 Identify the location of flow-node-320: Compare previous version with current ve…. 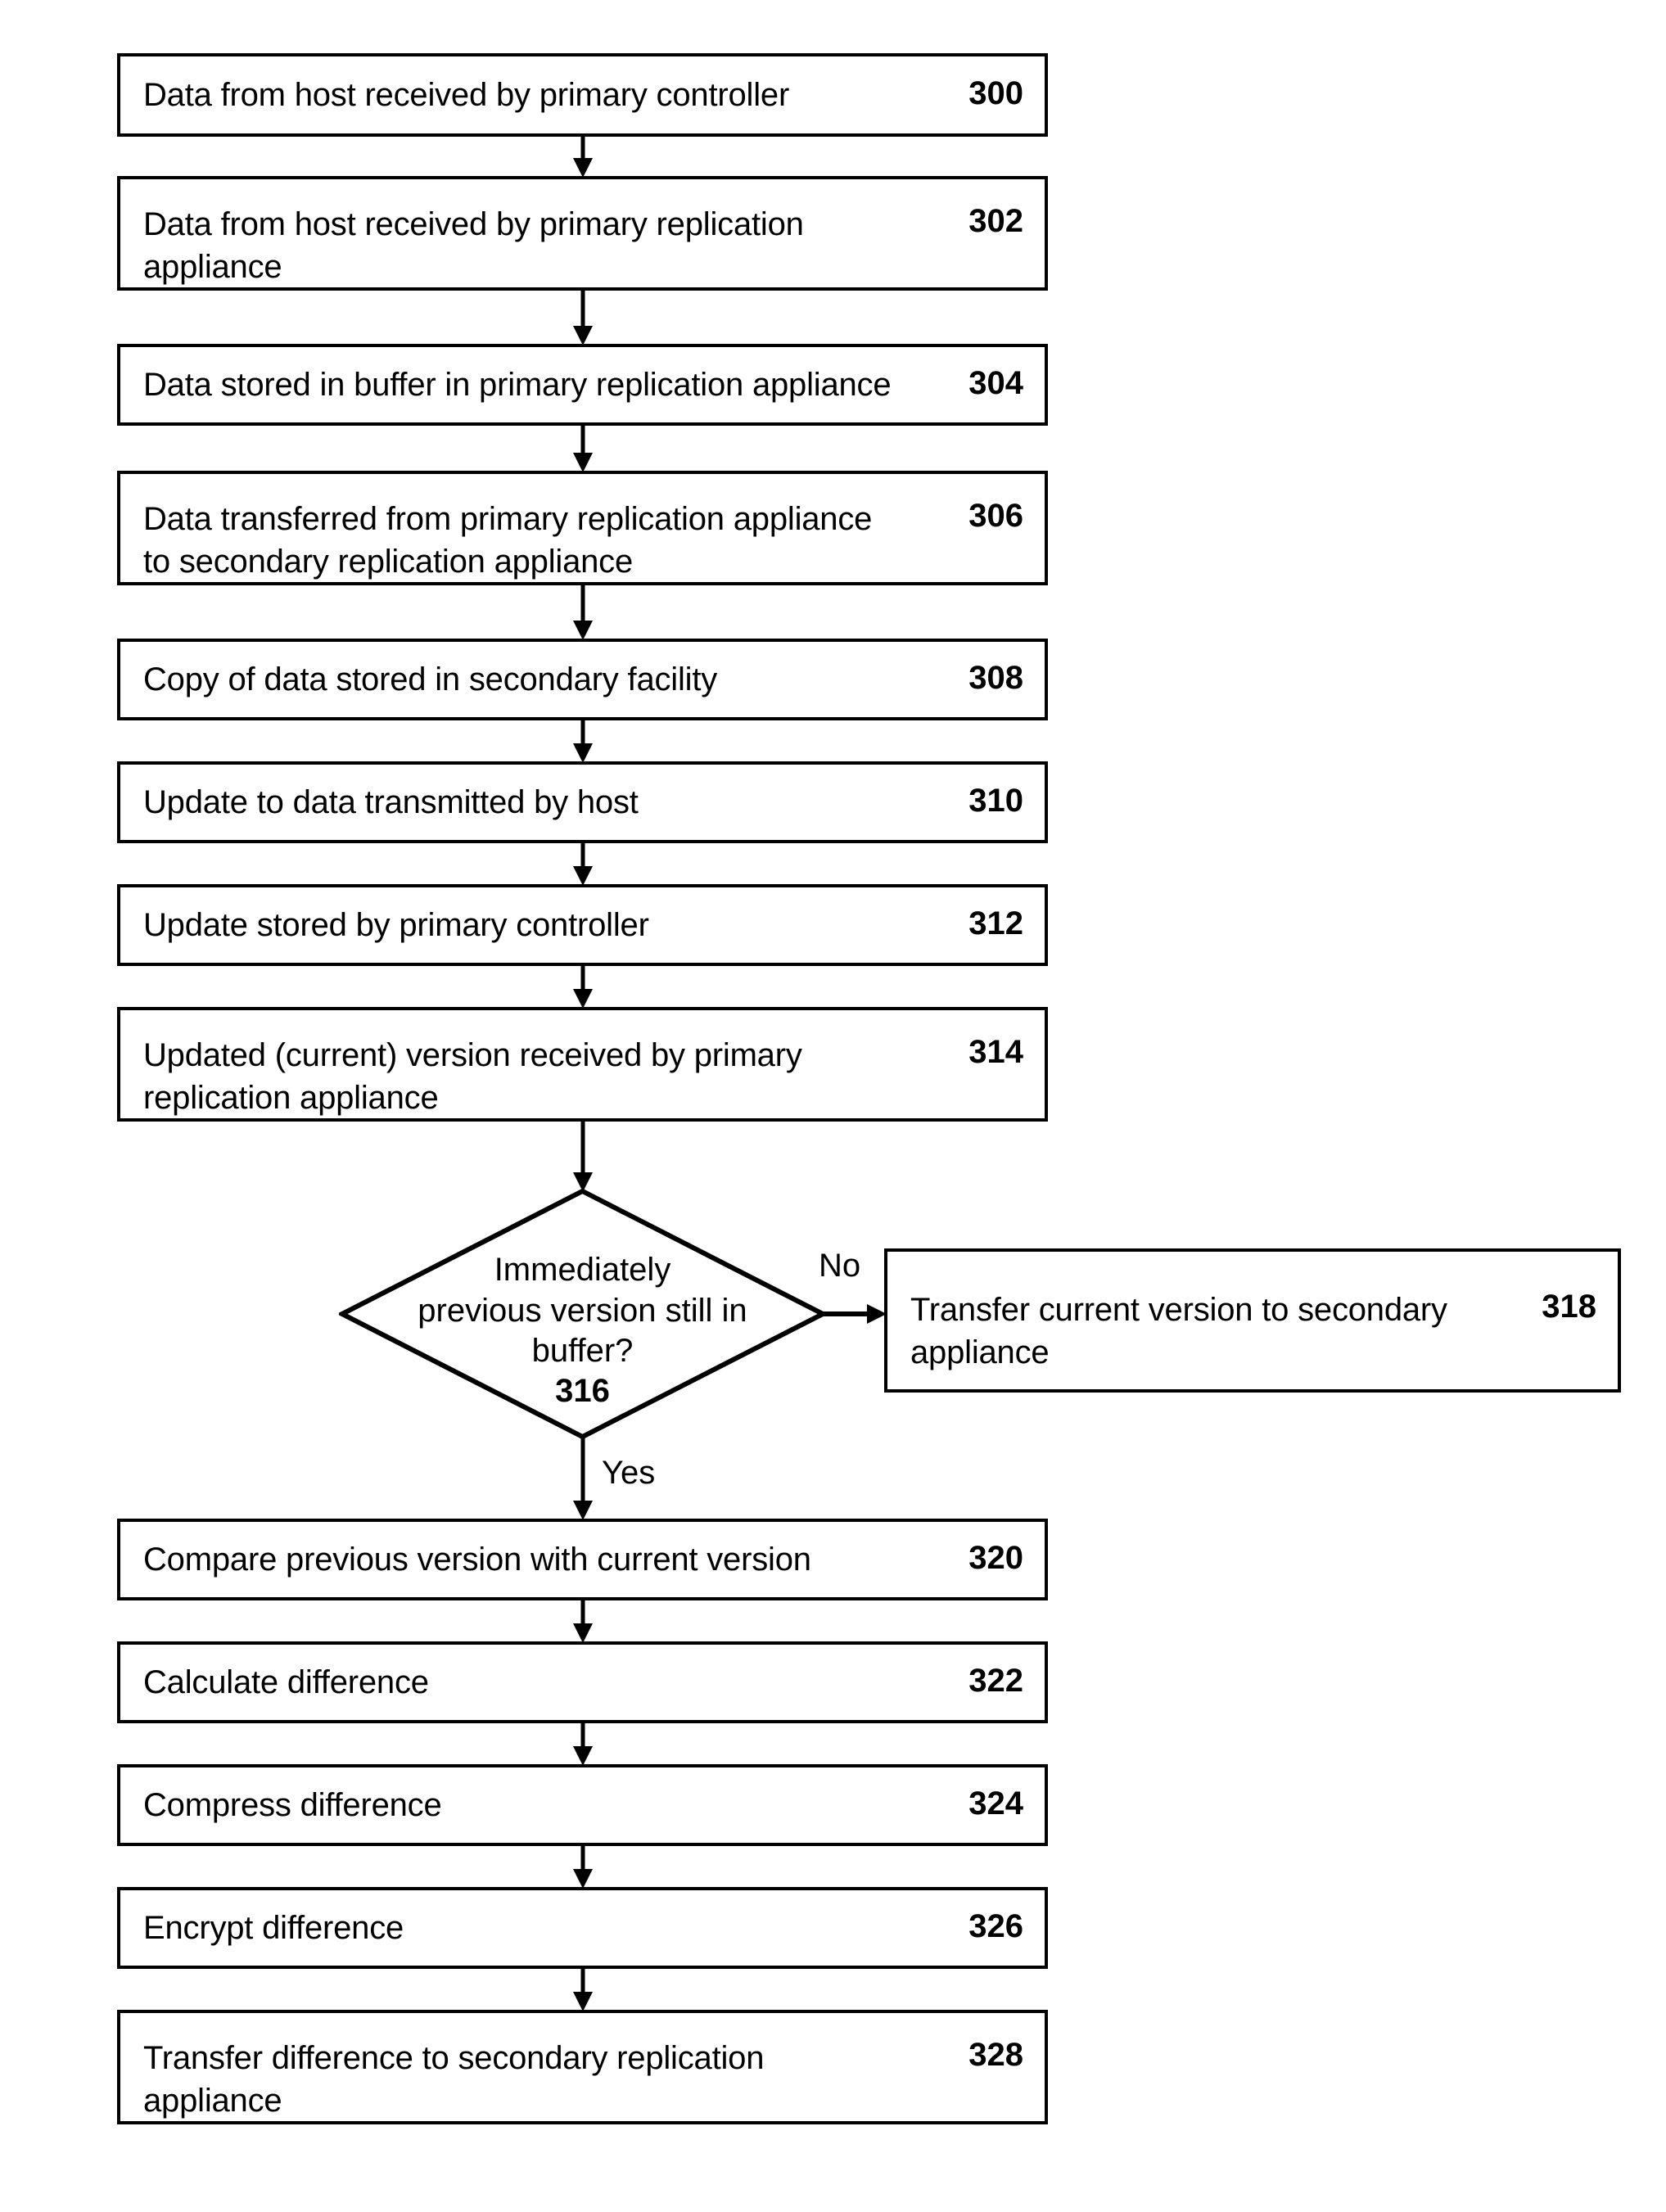
(582, 1559).